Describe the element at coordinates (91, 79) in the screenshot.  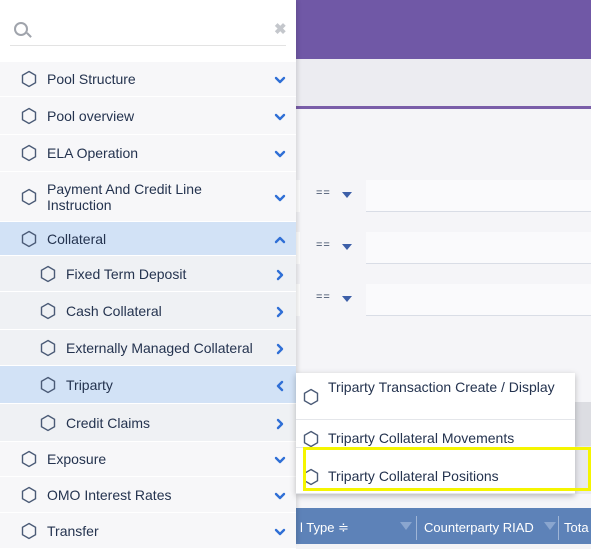
I see `sidebar-item-label: Pool Structure` at that location.